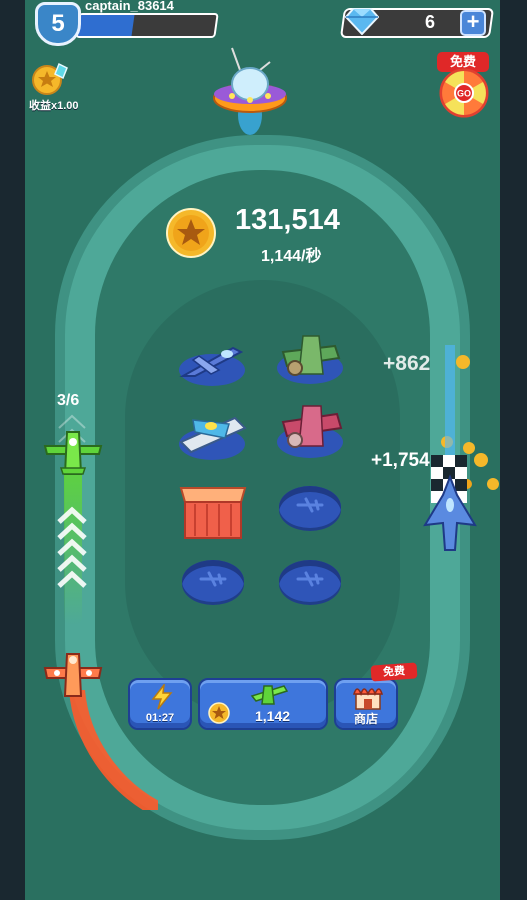 The height and width of the screenshot is (900, 527). What do you see at coordinates (429, 22) in the screenshot?
I see `gem-count: 6` at bounding box center [429, 22].